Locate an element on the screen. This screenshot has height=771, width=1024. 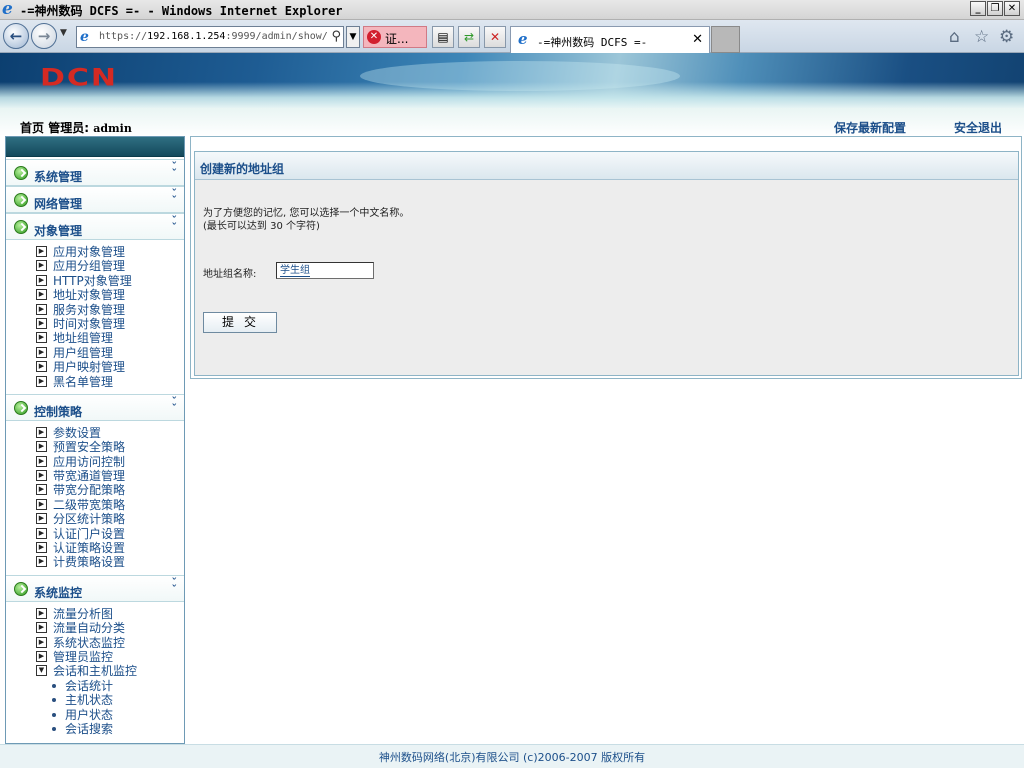
sidebar-item: ▶ 服务对象管理 is located at coordinates (110, 310).